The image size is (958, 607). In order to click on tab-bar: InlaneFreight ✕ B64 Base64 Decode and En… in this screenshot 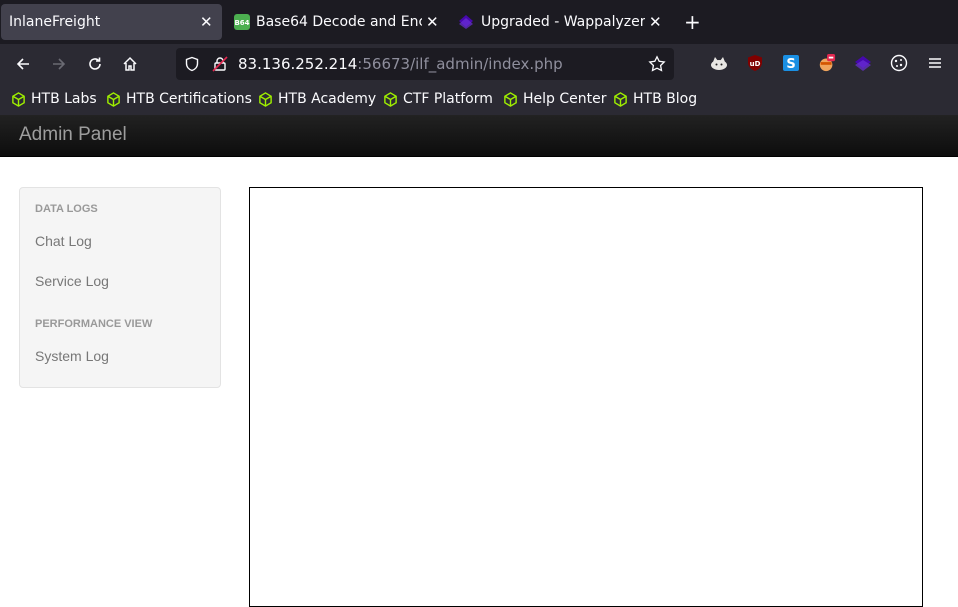, I will do `click(479, 22)`.